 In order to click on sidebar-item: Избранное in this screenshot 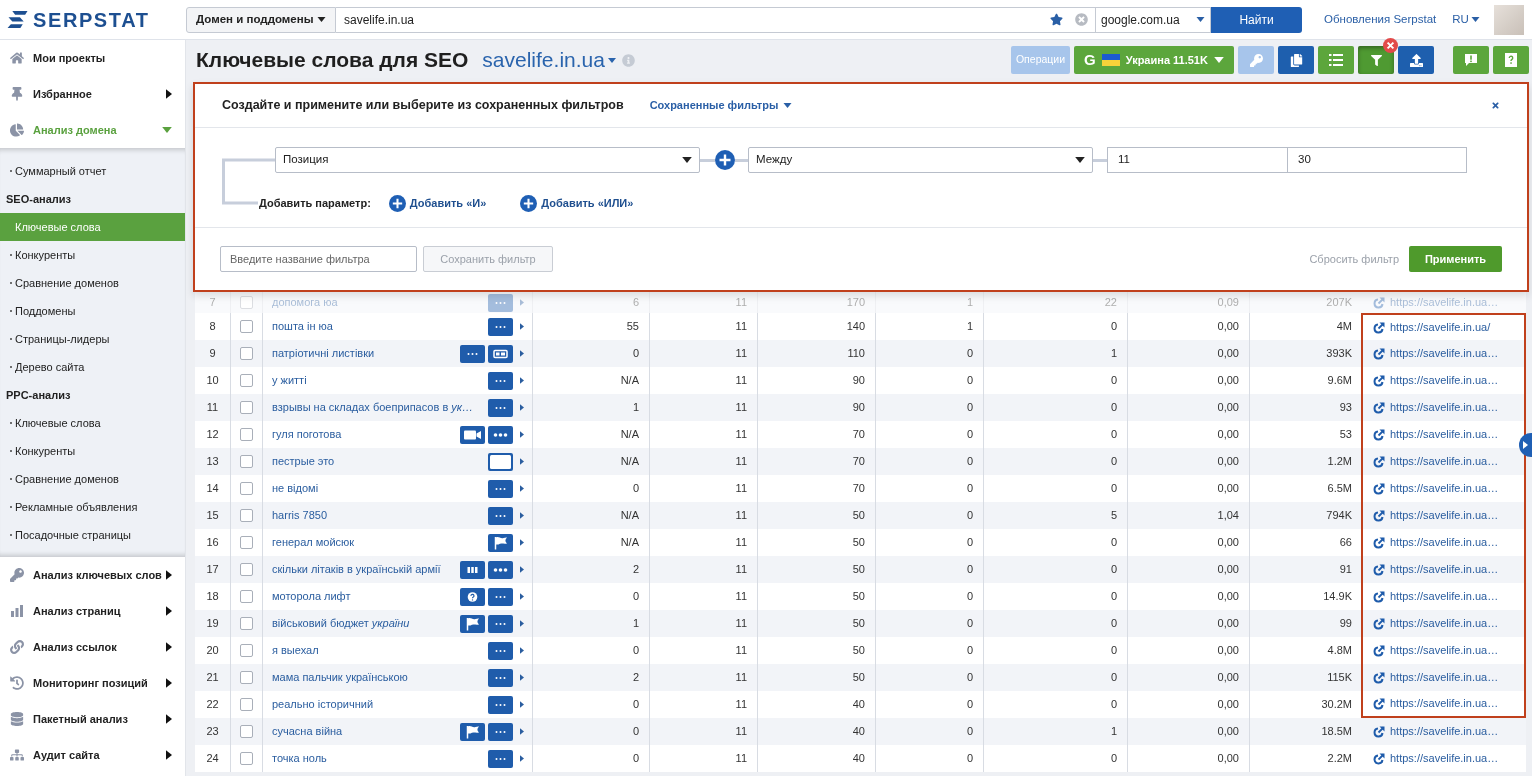, I will do `click(92, 94)`.